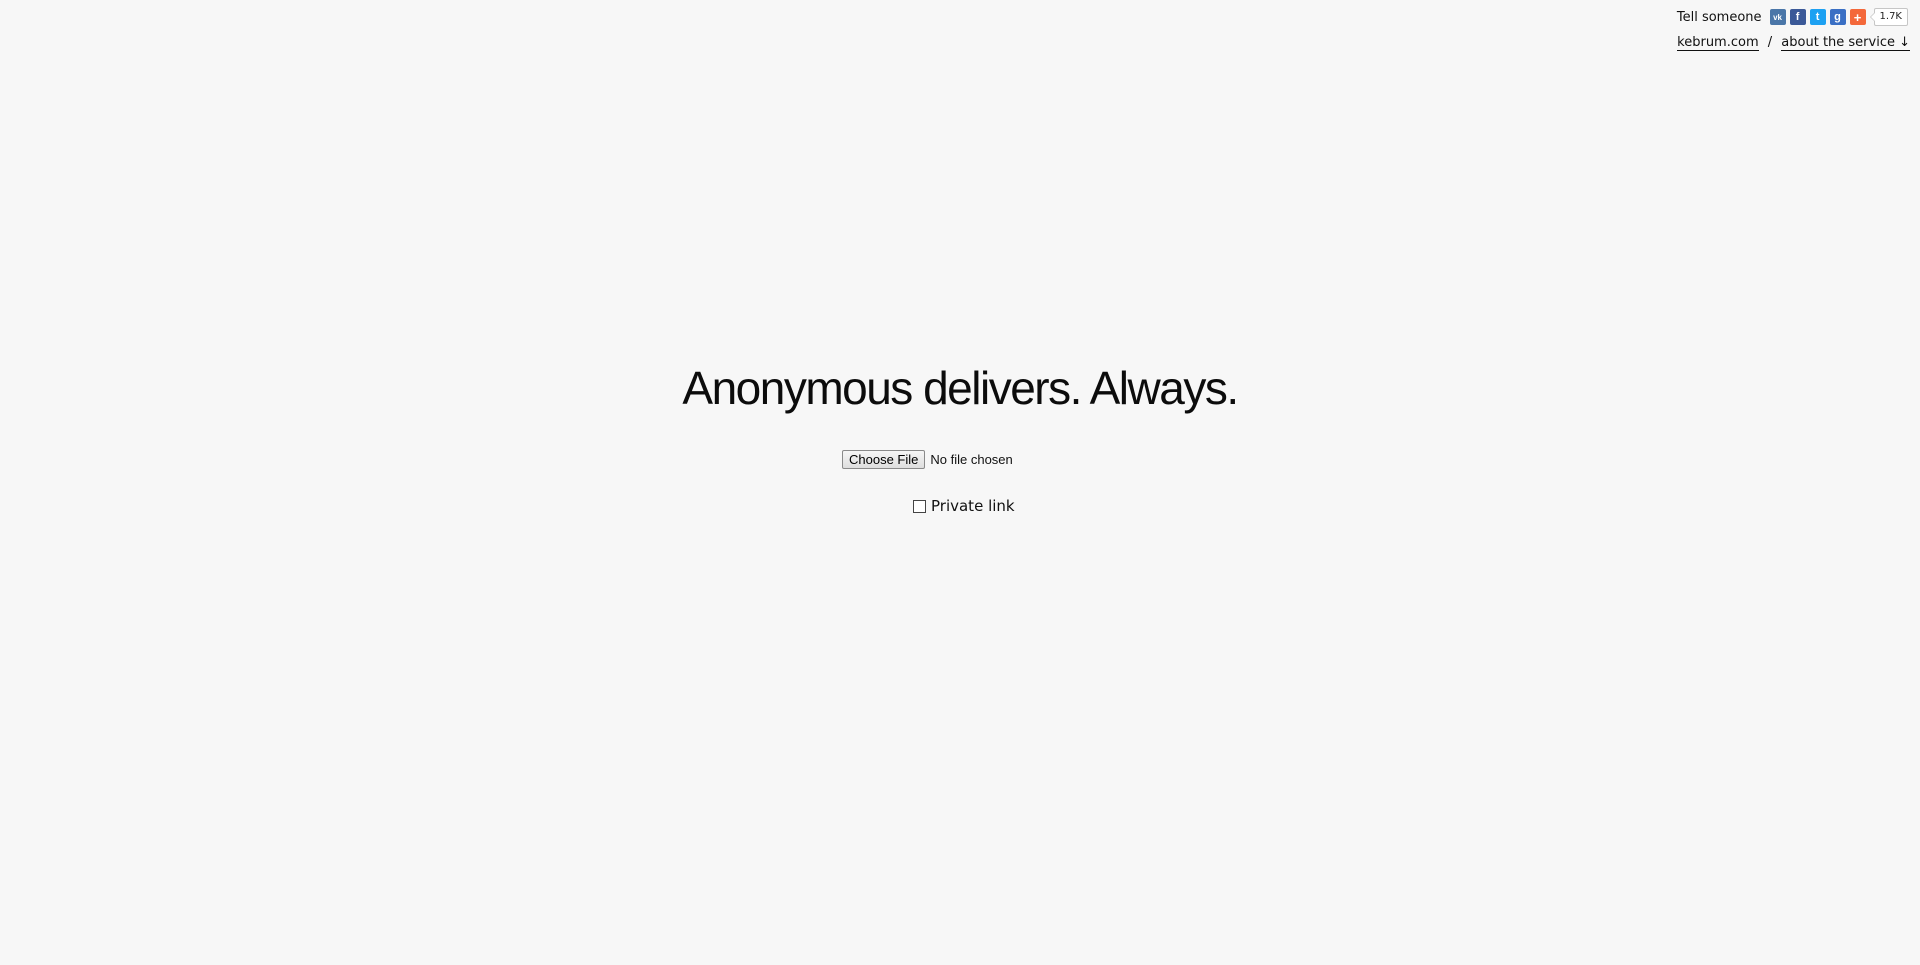 The image size is (1920, 965). What do you see at coordinates (1888, 17) in the screenshot?
I see `share-counter: 1.7K` at bounding box center [1888, 17].